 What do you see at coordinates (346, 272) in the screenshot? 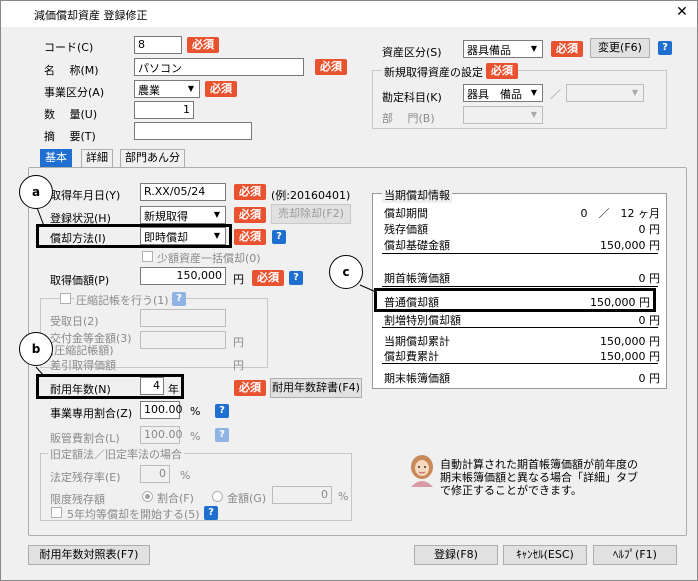
I see `callout-c-marker: c` at bounding box center [346, 272].